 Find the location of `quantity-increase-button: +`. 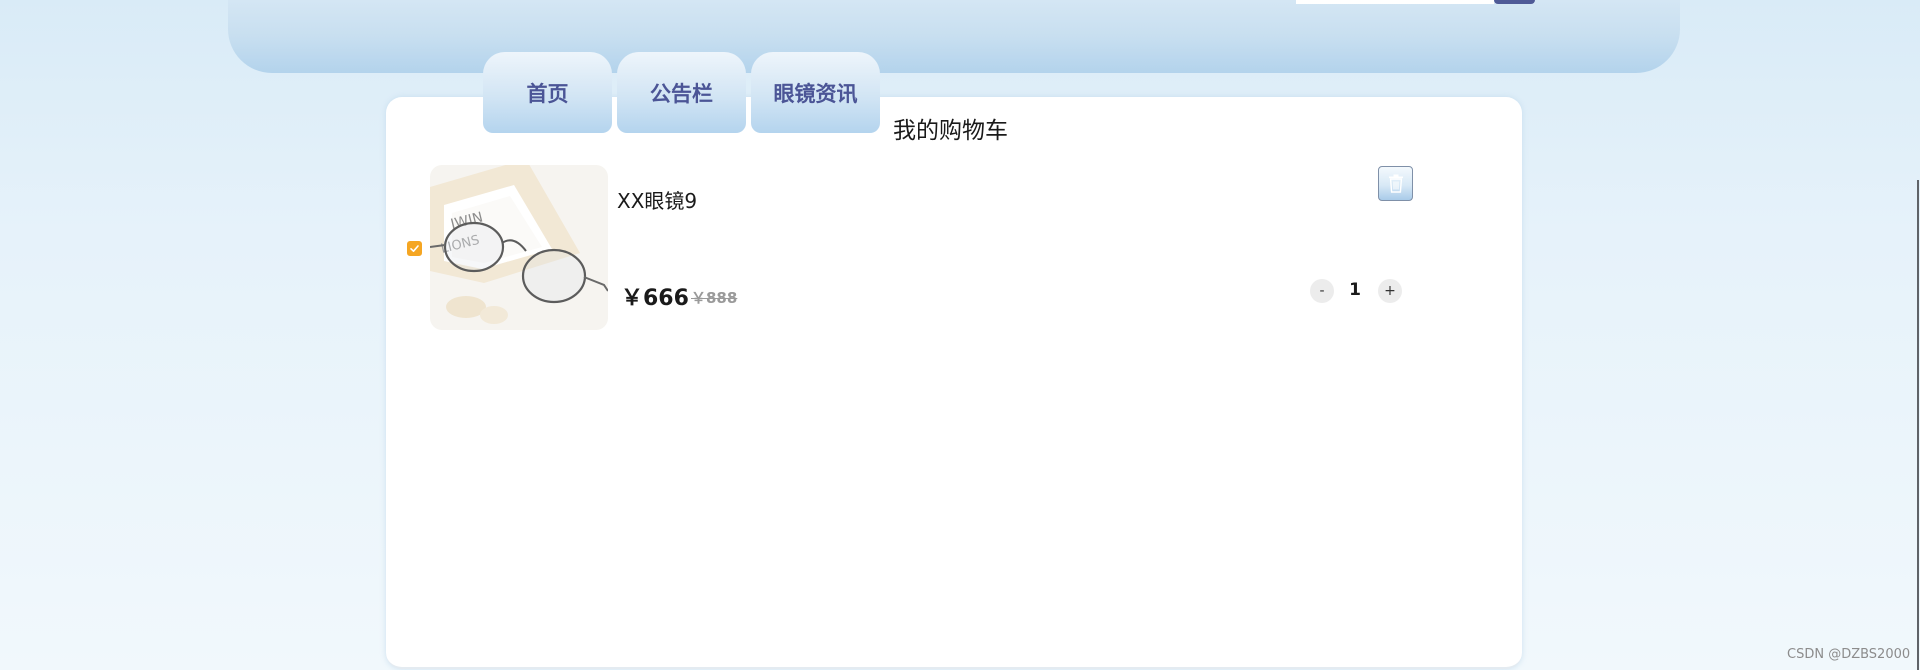

quantity-increase-button: + is located at coordinates (1390, 291).